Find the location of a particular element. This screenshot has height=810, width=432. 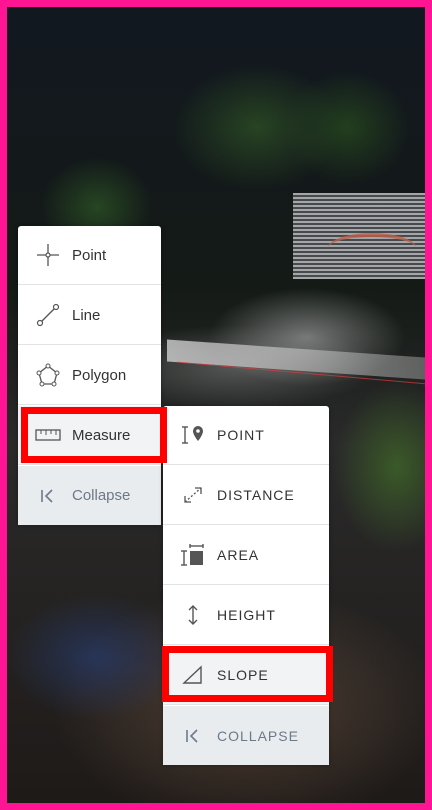

measure-height: HEIGHT is located at coordinates (246, 615).